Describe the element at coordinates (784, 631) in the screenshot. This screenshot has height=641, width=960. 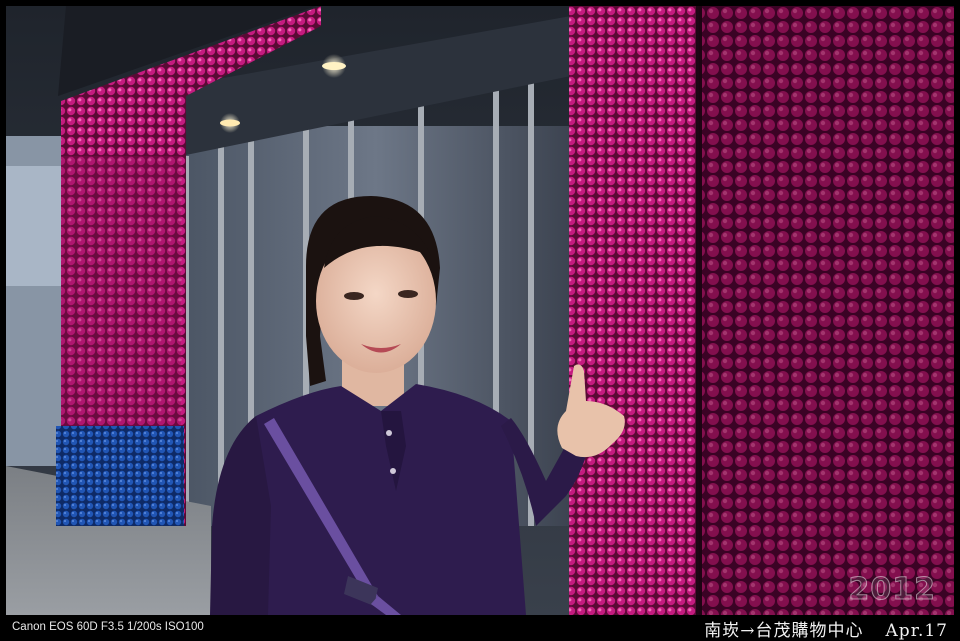
I see `location-caption: 南崁→台茂購物中心` at that location.